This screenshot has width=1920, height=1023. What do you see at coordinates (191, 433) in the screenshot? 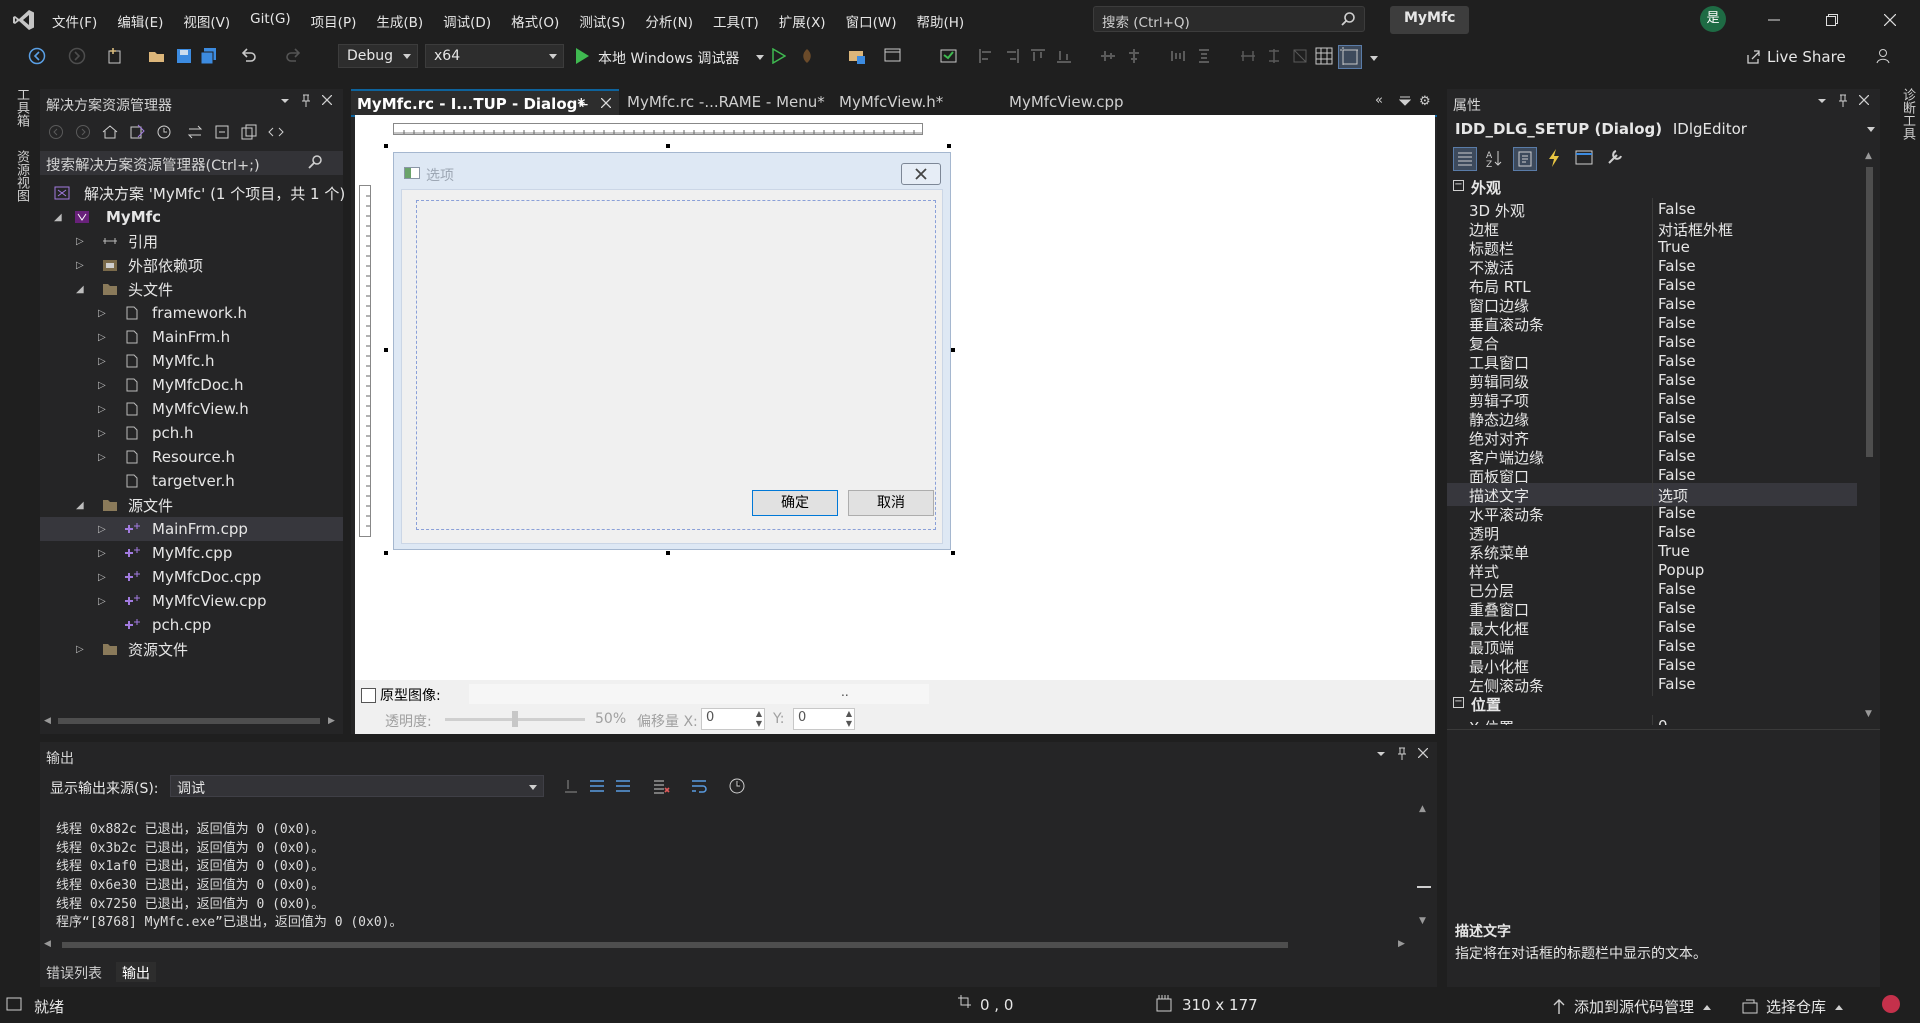
I see `tree-item-file: ▷ pch.h` at bounding box center [191, 433].